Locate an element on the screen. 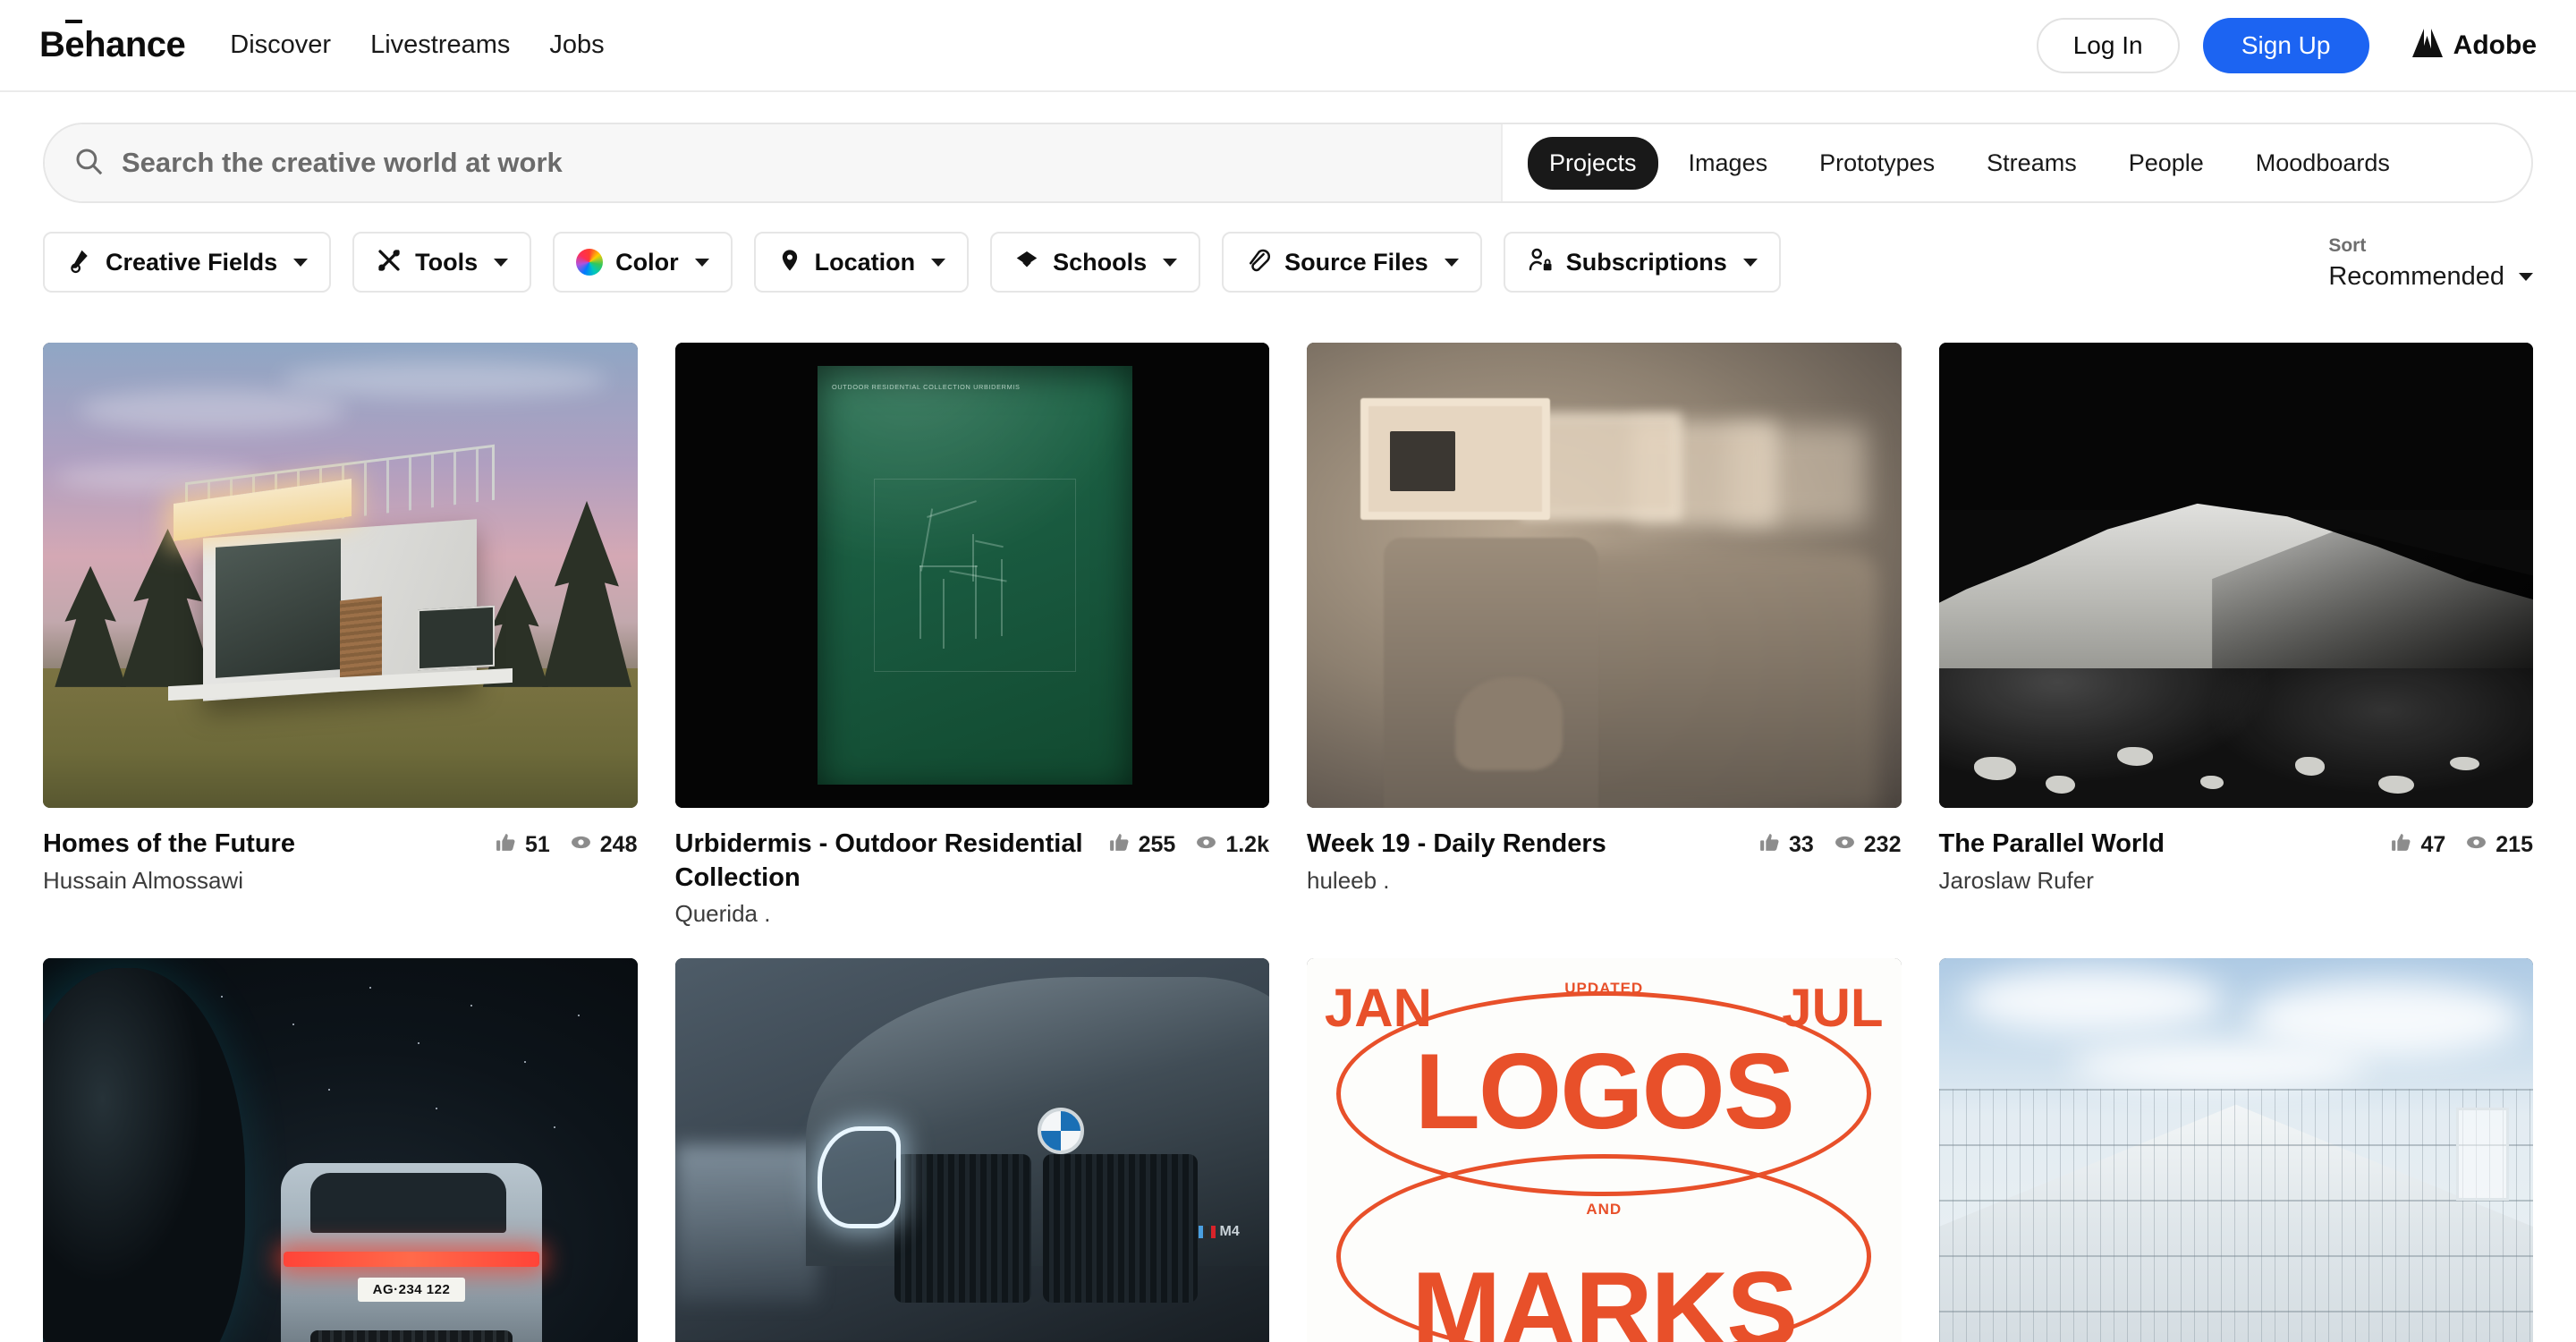 This screenshot has width=2576, height=1342. project-thumbnail: M4 is located at coordinates (971, 1150).